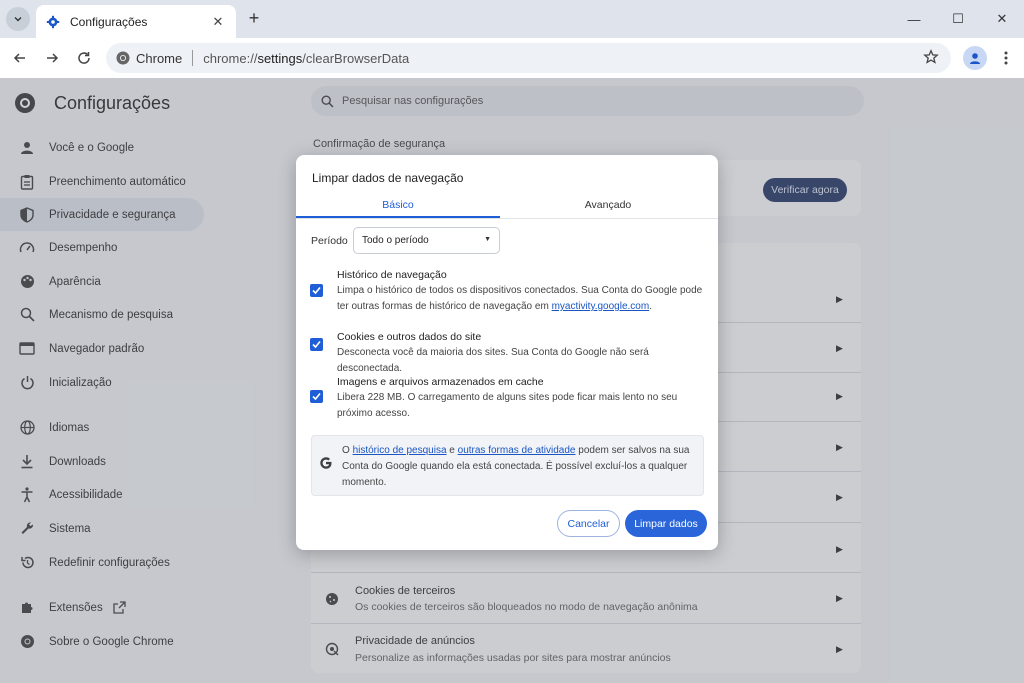  I want to click on profile-avatar, so click(975, 58).